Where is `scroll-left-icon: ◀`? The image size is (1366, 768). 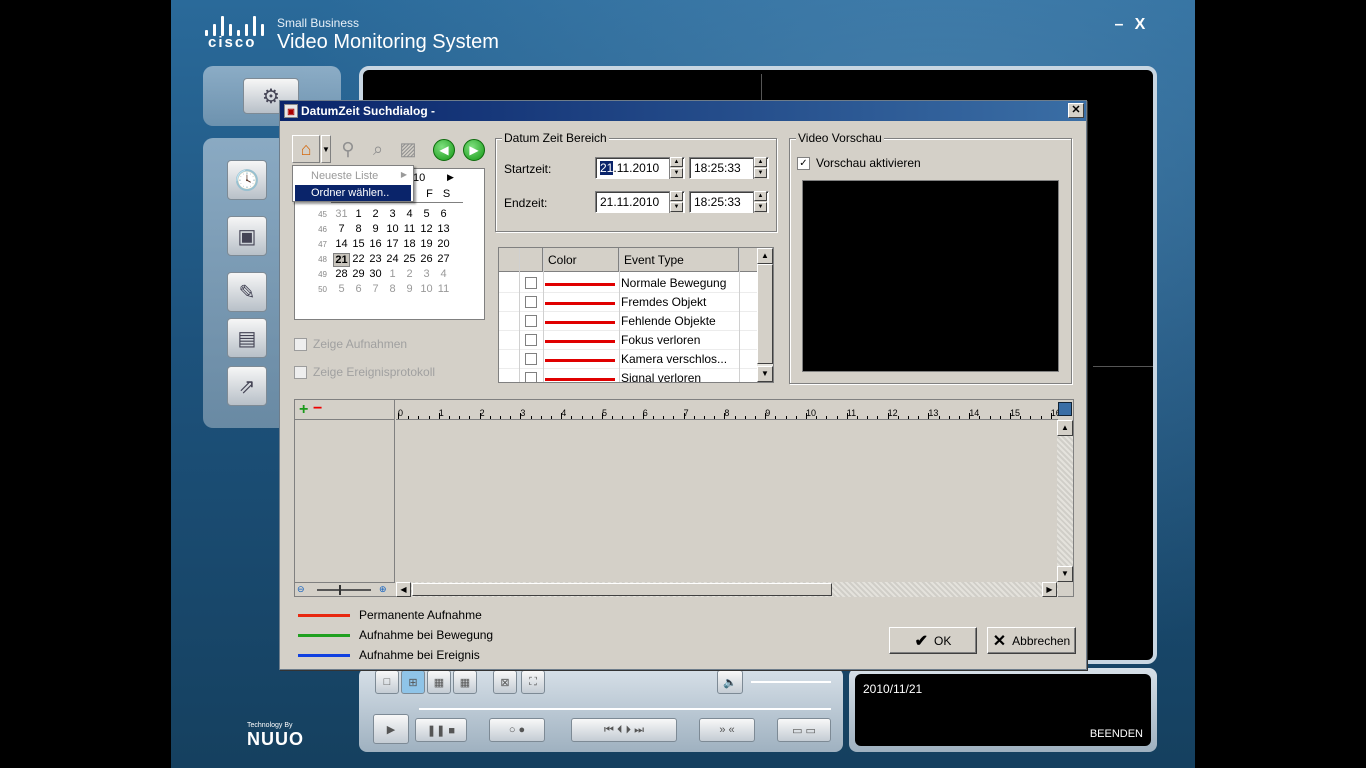
scroll-left-icon: ◀ is located at coordinates (403, 589).